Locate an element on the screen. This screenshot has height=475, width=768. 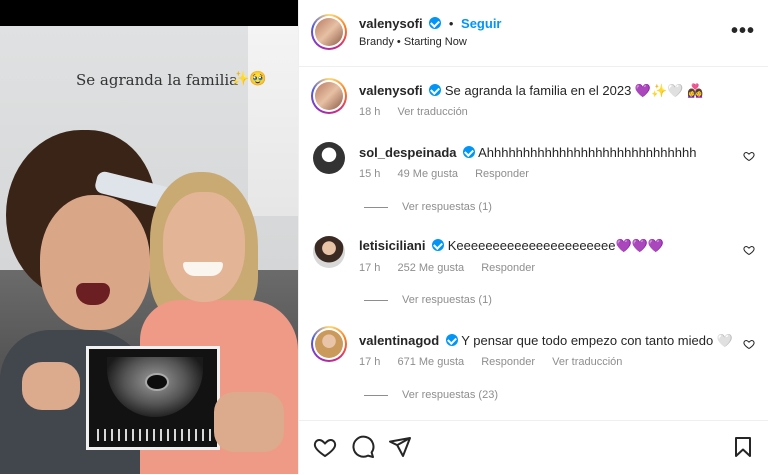
hand-right is located at coordinates (249, 422).